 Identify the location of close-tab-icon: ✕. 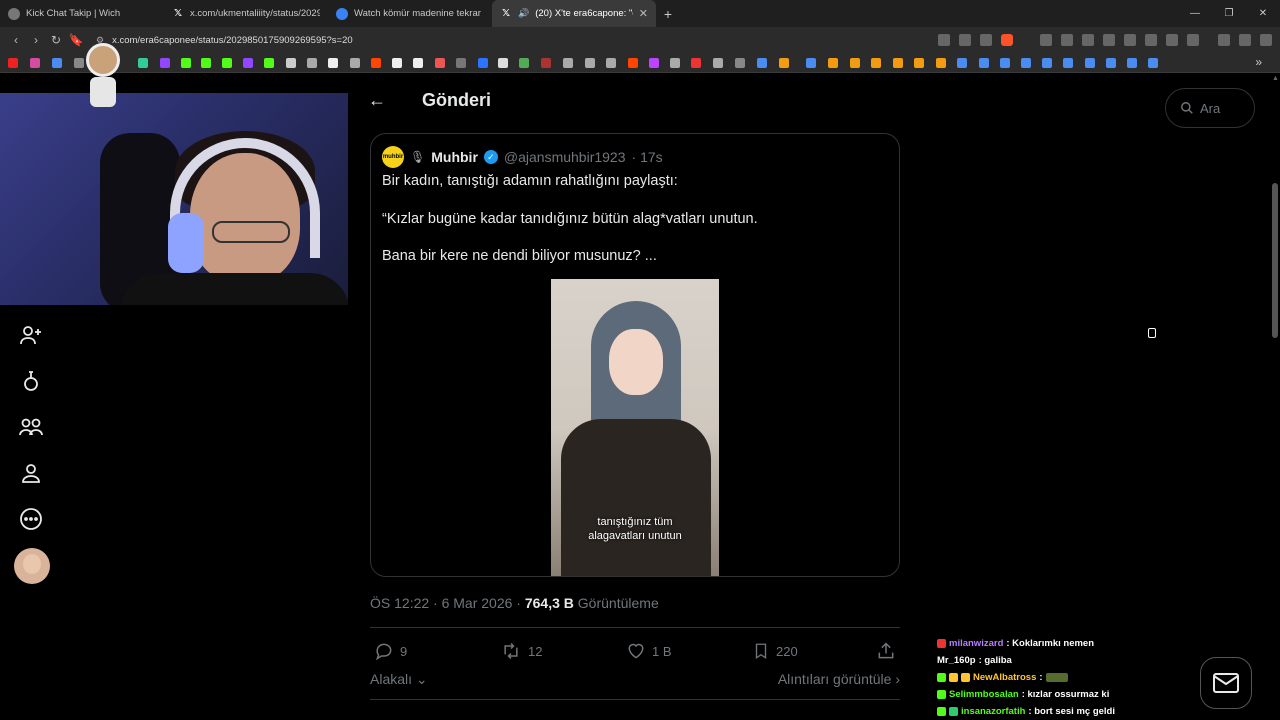
(643, 13).